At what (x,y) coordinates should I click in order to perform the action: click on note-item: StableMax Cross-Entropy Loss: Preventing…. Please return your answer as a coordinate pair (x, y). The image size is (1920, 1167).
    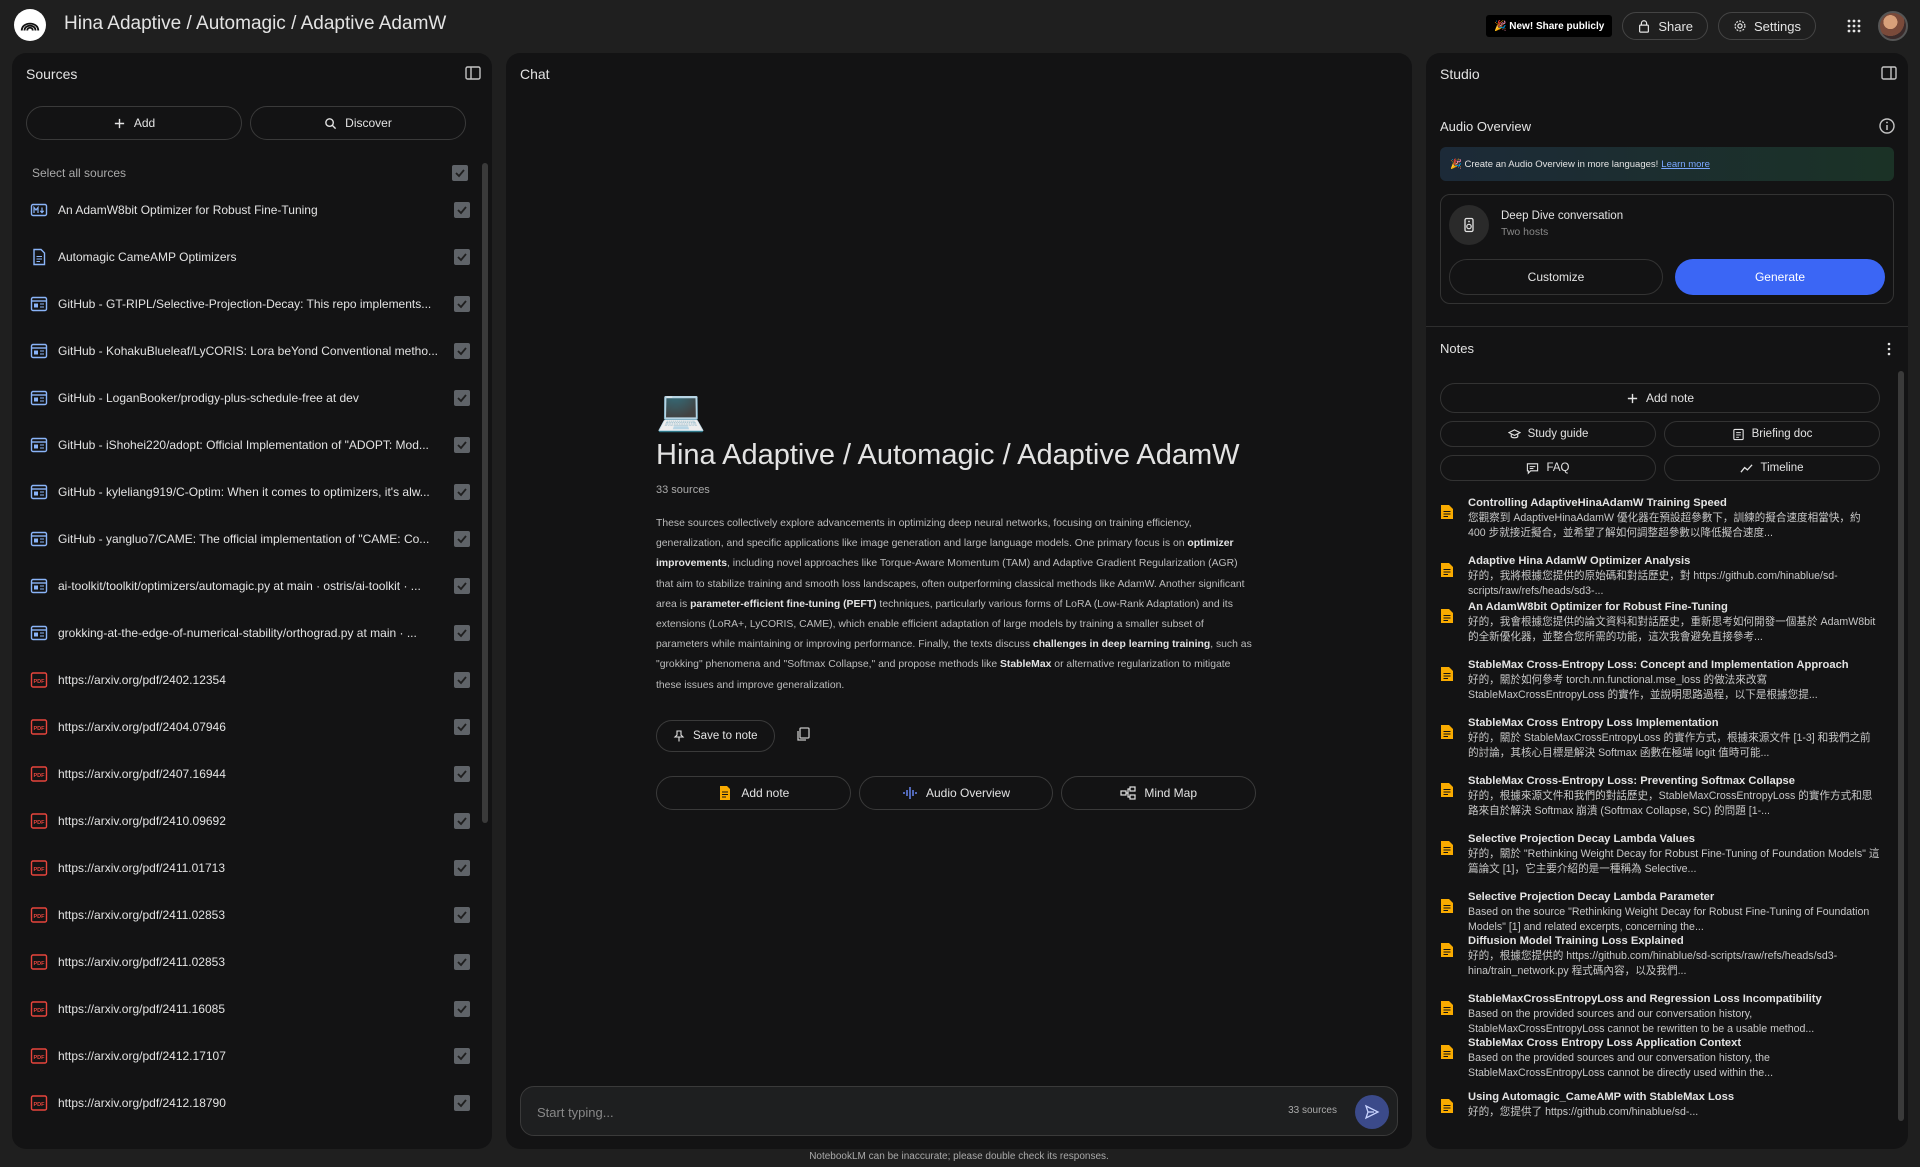
    Looking at the image, I should click on (1660, 803).